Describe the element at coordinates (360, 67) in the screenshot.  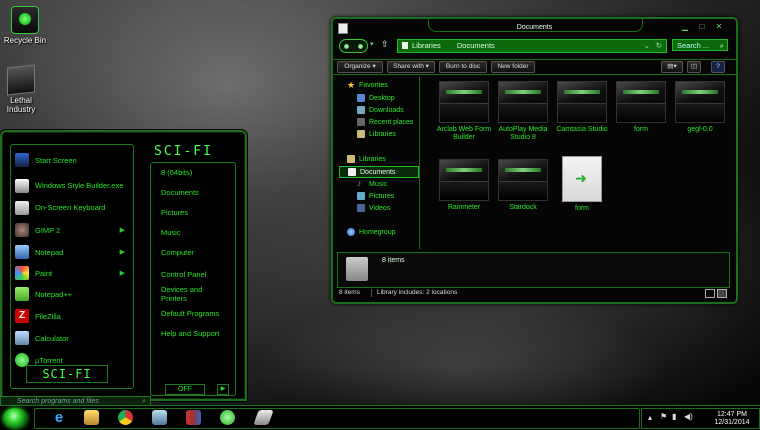
I see `organize-button: Organize ▾` at that location.